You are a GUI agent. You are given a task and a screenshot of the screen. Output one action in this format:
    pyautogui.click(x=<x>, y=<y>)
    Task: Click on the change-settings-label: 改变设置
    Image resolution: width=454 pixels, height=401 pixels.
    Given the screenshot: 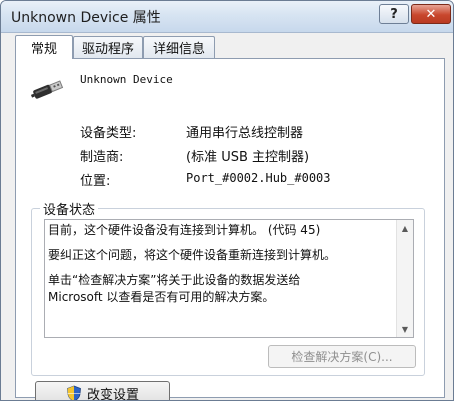 What is the action you would take?
    pyautogui.click(x=112, y=394)
    